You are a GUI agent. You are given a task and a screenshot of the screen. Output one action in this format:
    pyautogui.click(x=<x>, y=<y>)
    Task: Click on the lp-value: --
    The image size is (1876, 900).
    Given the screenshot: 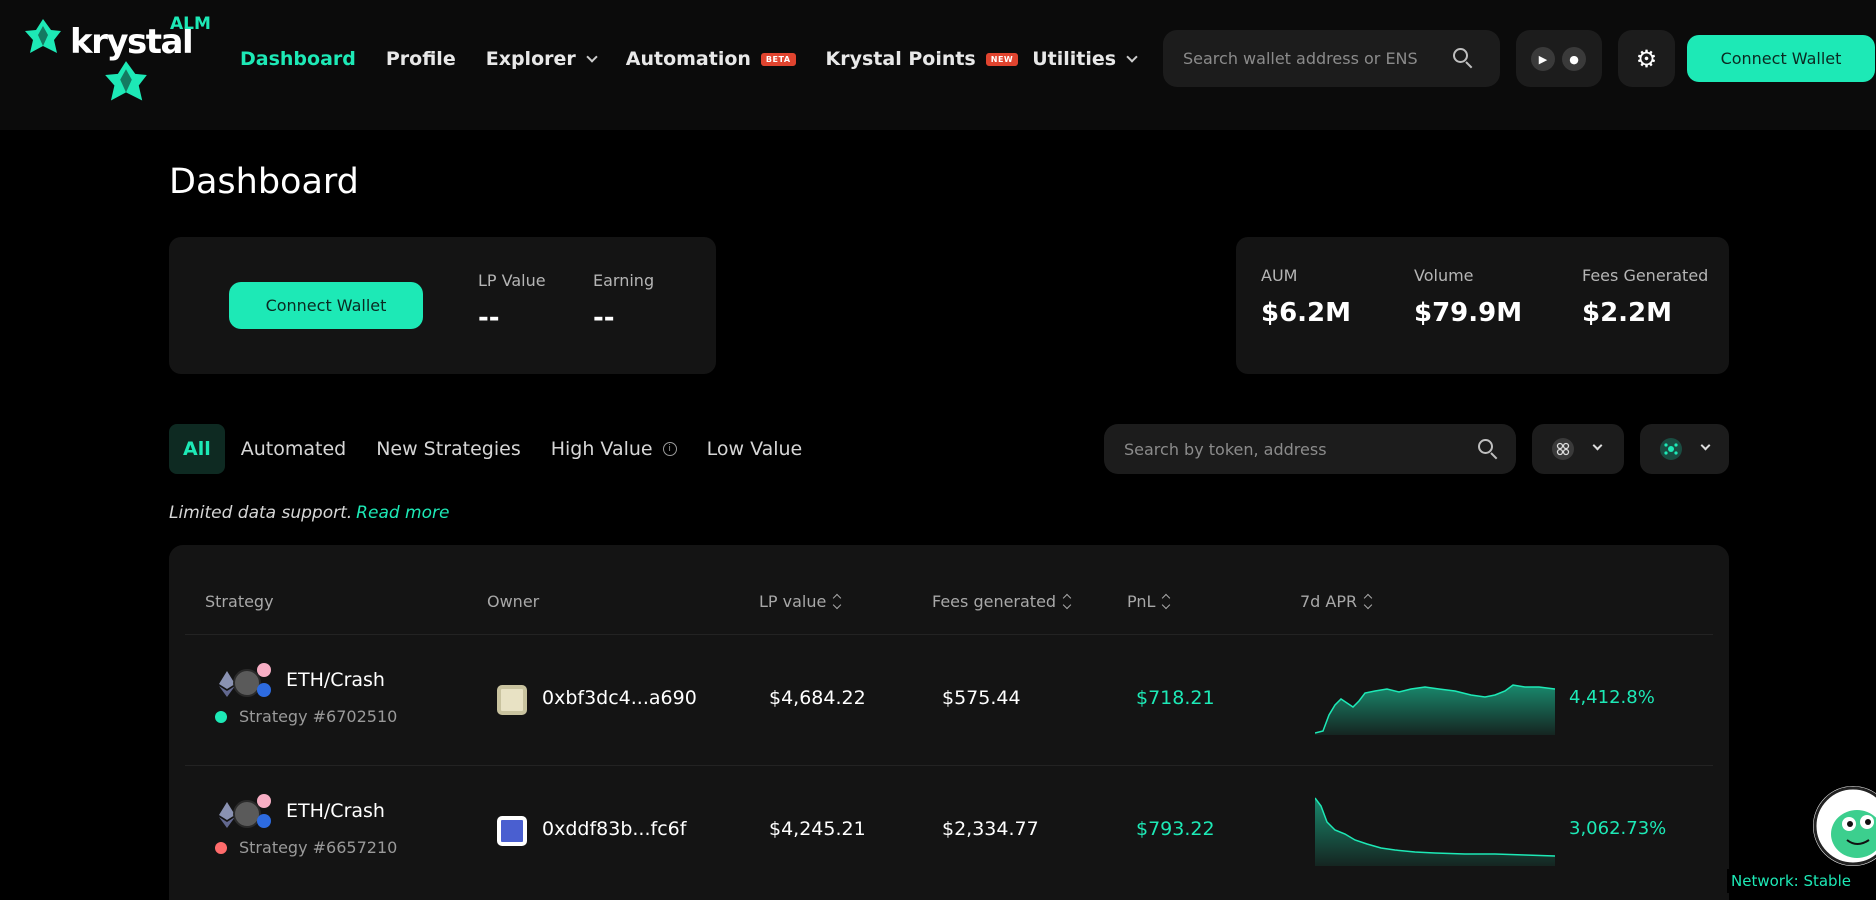 What is the action you would take?
    pyautogui.click(x=489, y=318)
    